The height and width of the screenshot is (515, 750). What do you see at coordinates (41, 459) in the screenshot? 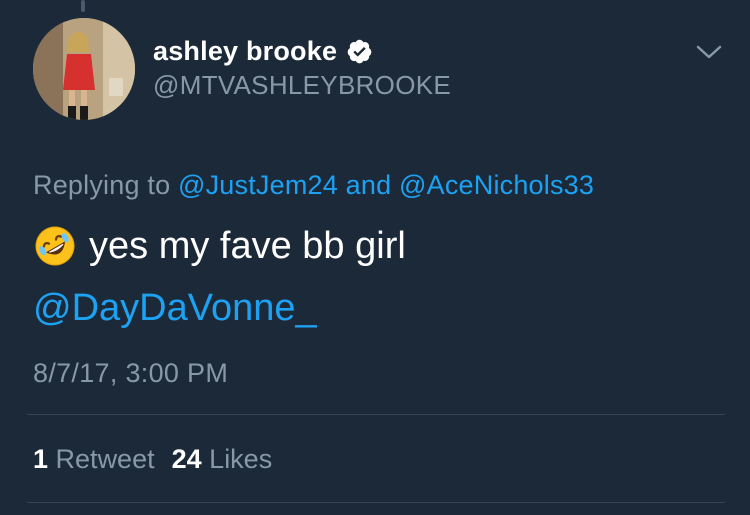
I see `retweets-count: 1` at bounding box center [41, 459].